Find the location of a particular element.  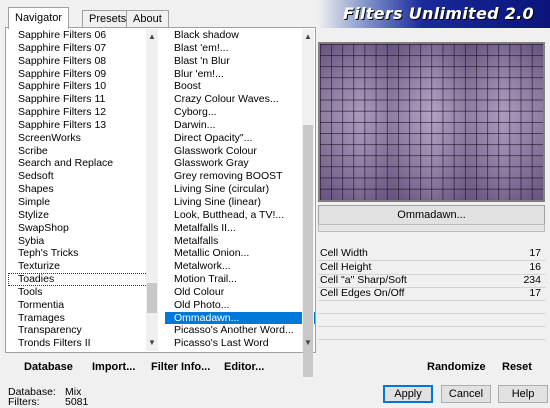

category-item: Teph's Tricks is located at coordinates (83, 253).